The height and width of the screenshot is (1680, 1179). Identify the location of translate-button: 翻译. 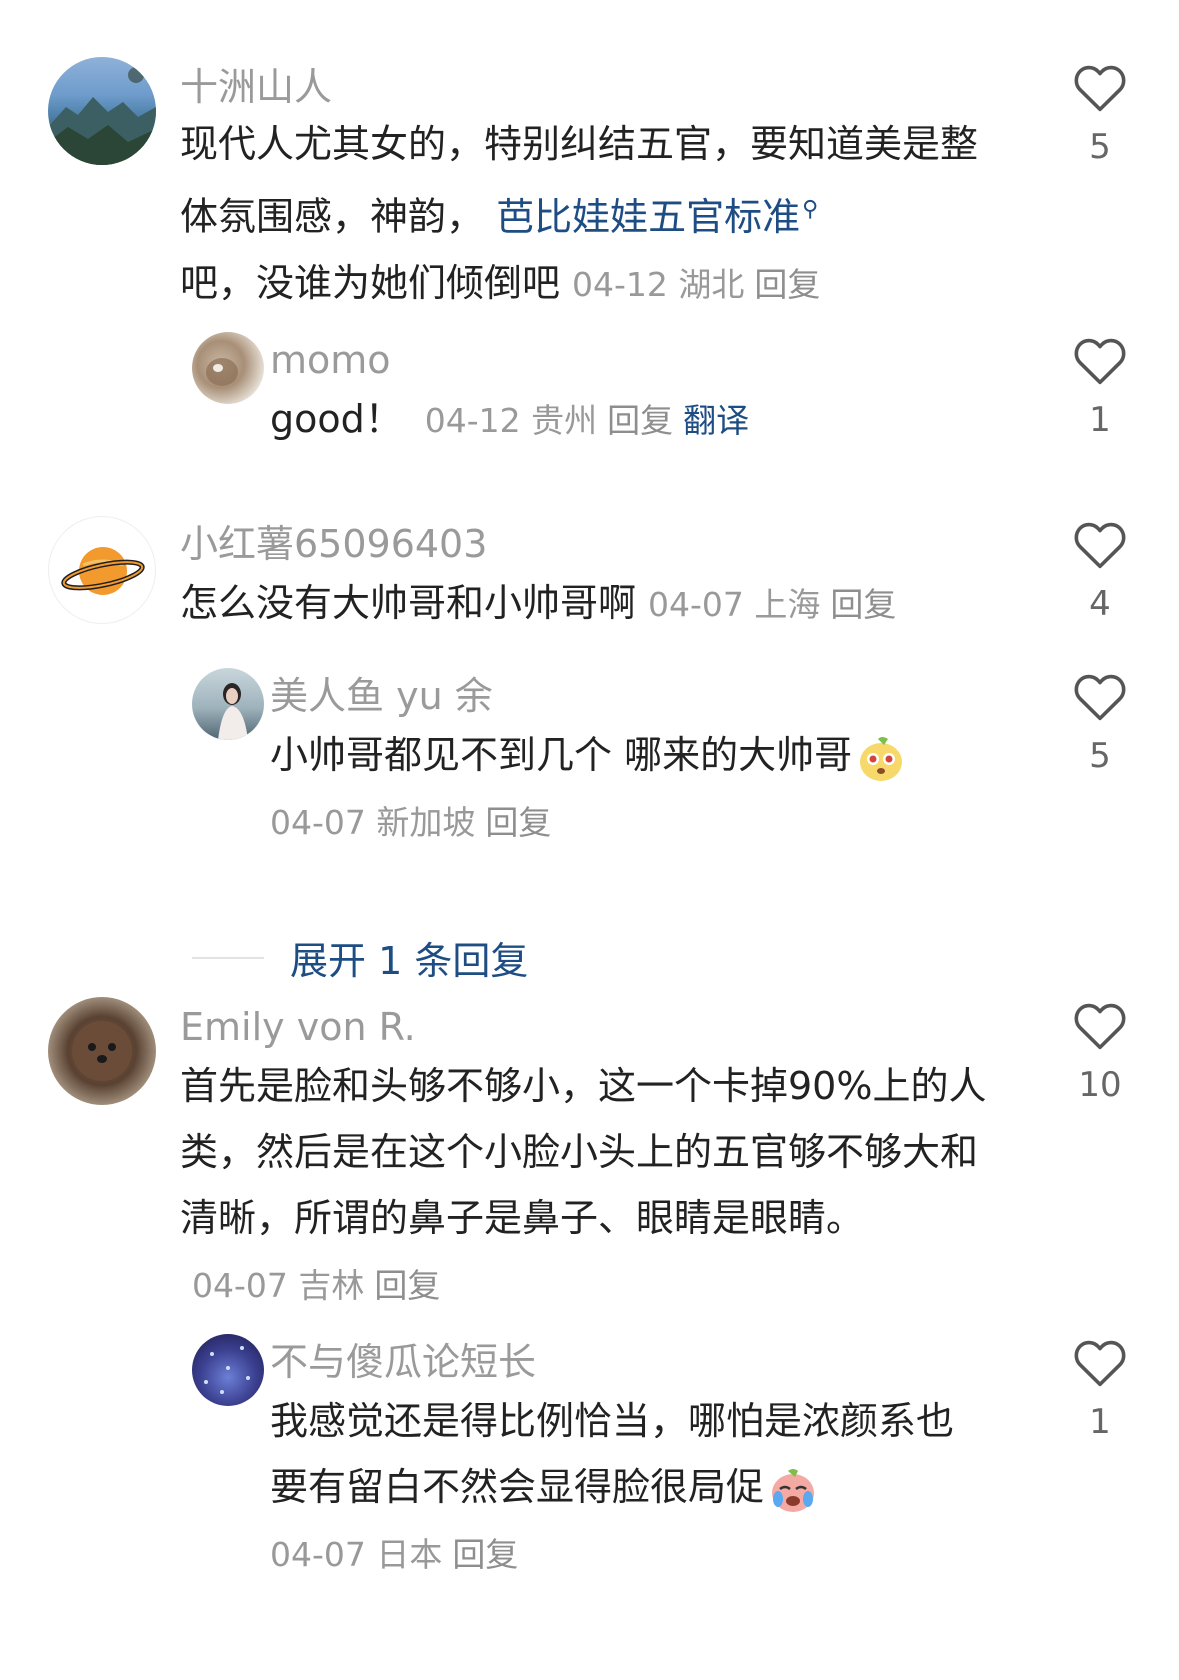
(716, 420).